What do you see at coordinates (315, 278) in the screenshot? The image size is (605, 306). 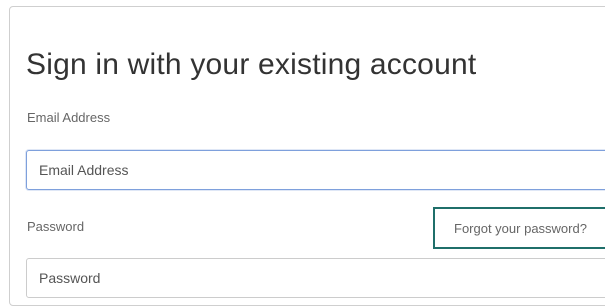 I see `password-field` at bounding box center [315, 278].